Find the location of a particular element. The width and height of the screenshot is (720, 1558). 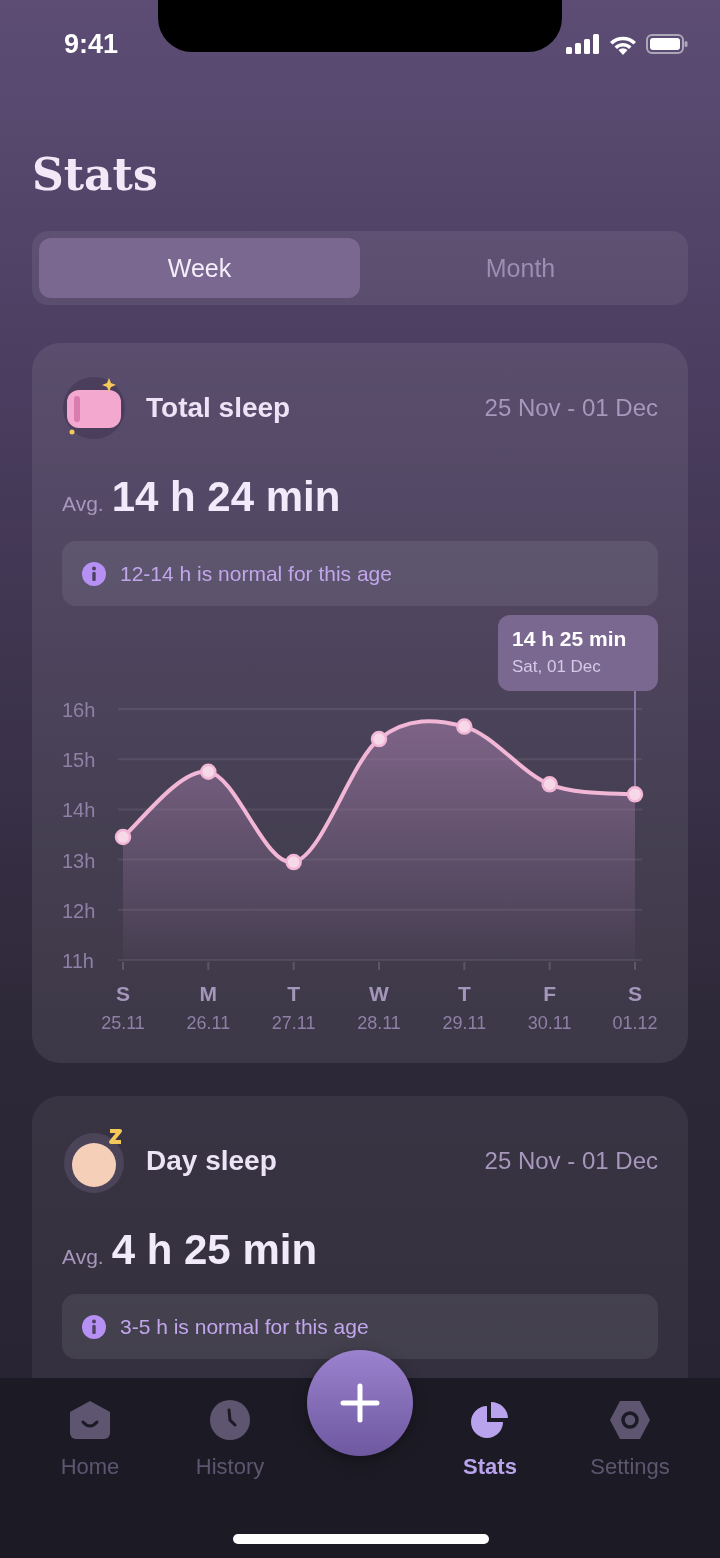

nav-tab: Stats is located at coordinates (490, 1440).